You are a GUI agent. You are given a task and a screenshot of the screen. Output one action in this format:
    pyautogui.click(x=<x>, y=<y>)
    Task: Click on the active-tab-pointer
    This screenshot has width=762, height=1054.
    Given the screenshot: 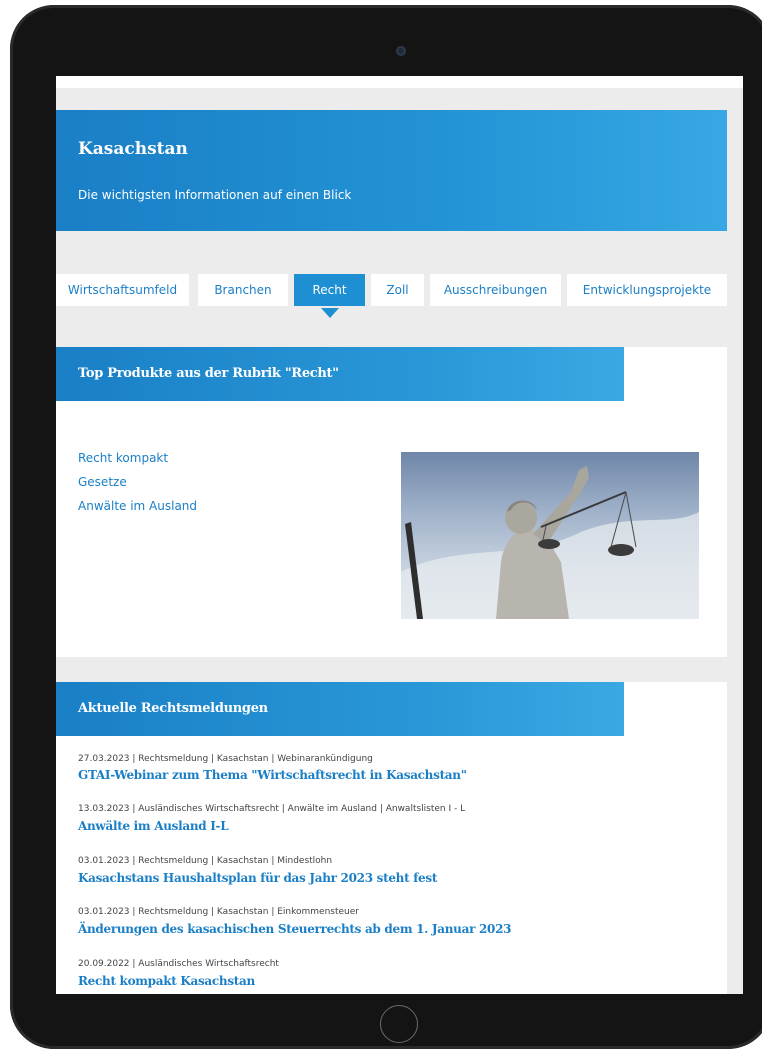 What is the action you would take?
    pyautogui.click(x=330, y=313)
    